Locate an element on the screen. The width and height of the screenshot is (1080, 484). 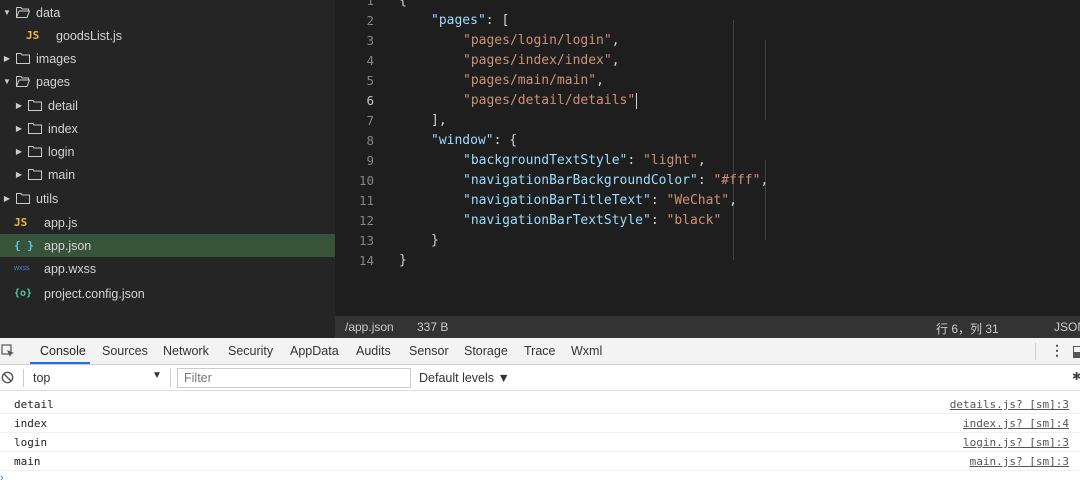
log-levels-dropdown: Default levels ▼ is located at coordinates (464, 378).